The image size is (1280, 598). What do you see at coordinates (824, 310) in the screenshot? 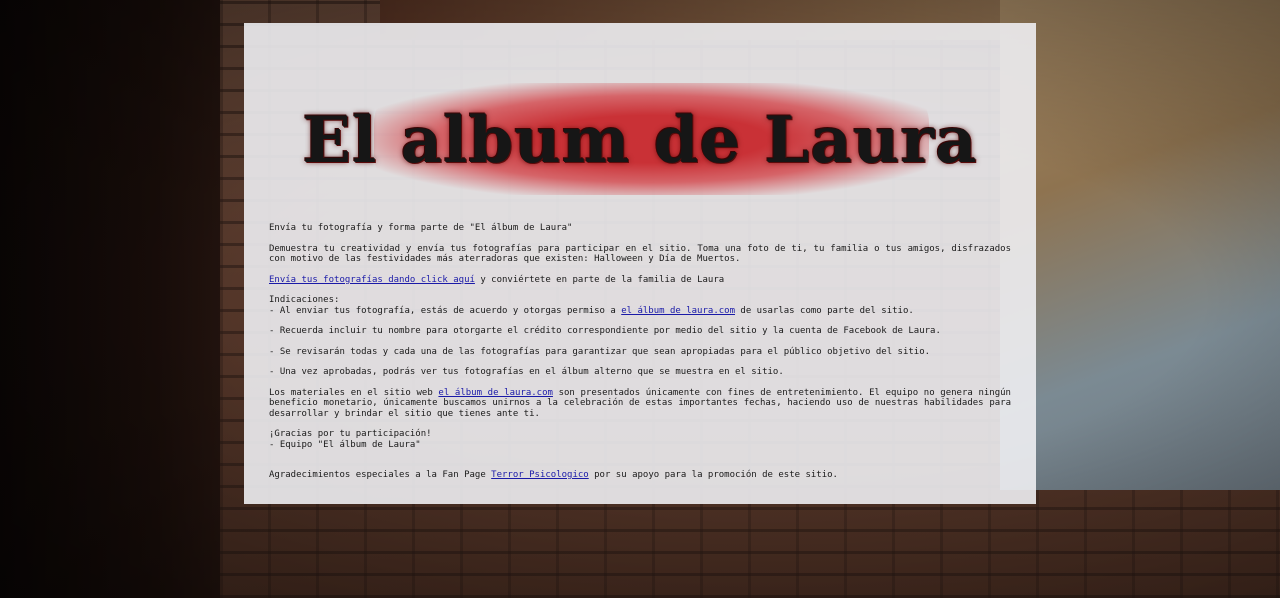
I see `indication-item-1-post: de usarlas como parte del sitio.` at bounding box center [824, 310].